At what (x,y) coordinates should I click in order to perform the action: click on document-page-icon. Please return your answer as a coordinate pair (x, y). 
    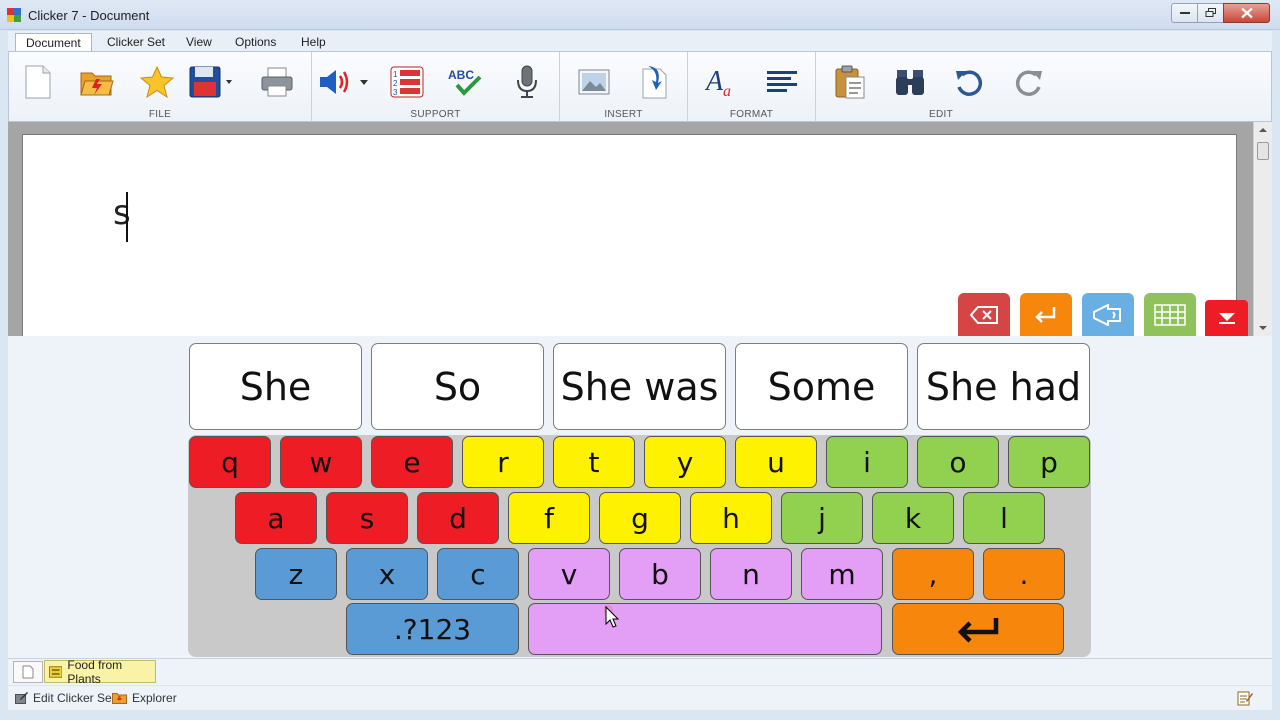
    Looking at the image, I should click on (28, 672).